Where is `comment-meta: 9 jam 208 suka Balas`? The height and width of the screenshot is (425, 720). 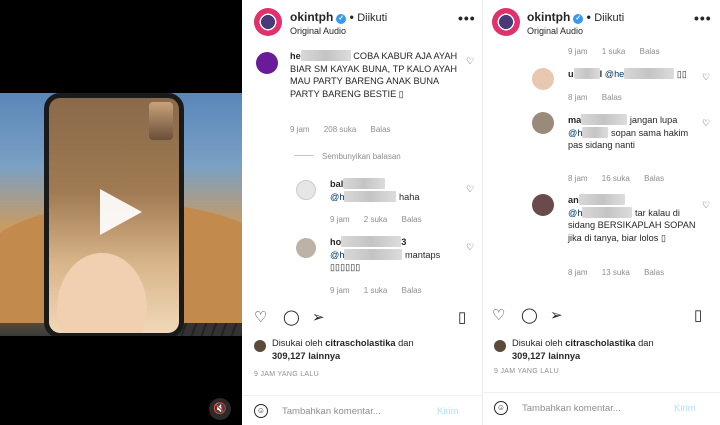 comment-meta: 9 jam 208 suka Balas is located at coordinates (340, 129).